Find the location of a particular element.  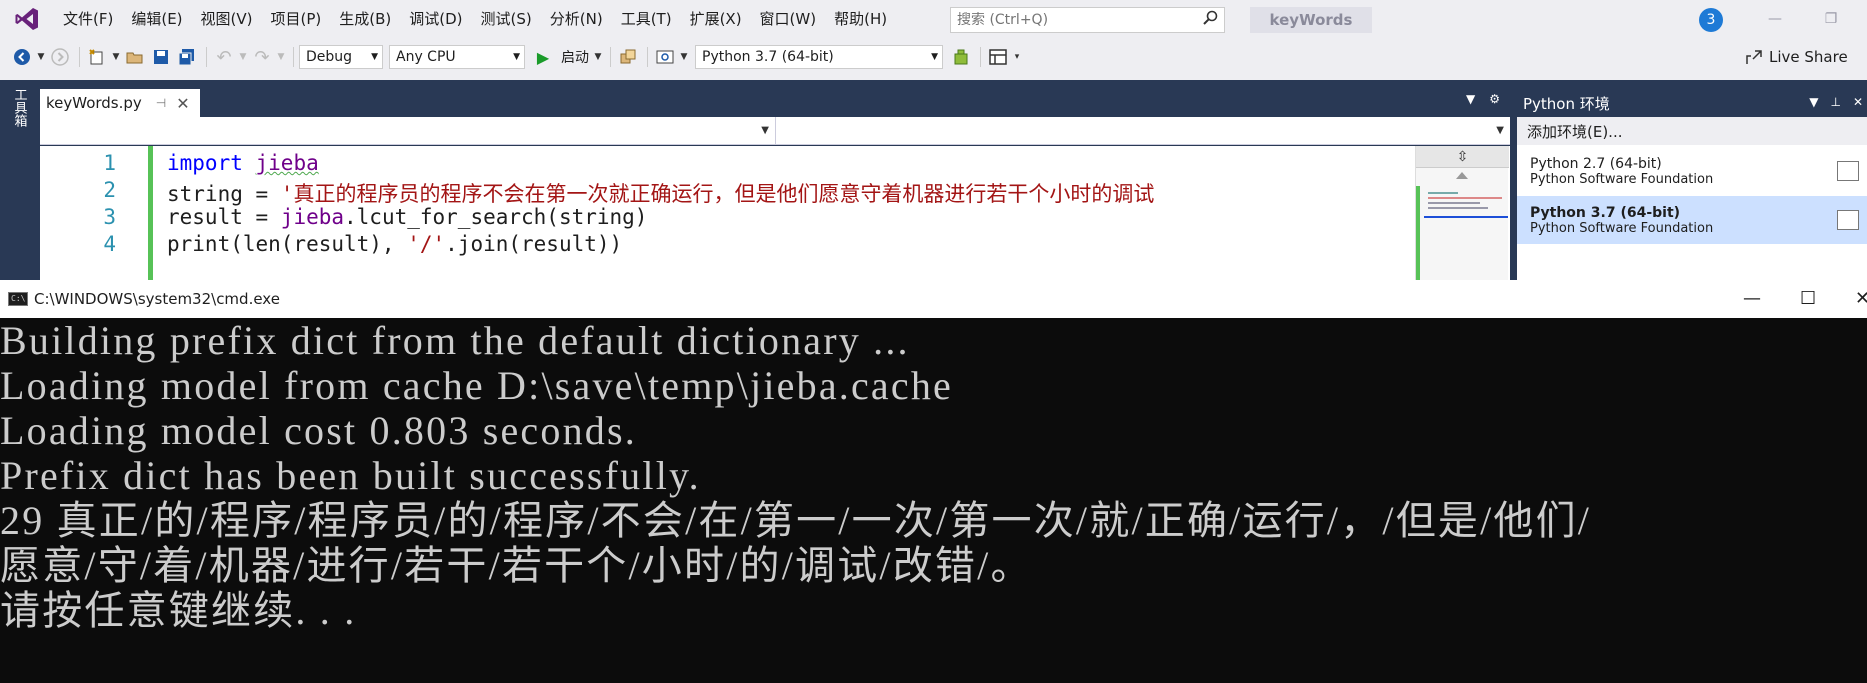

code-overview-scrollbar: ⇳ is located at coordinates (1462, 213).